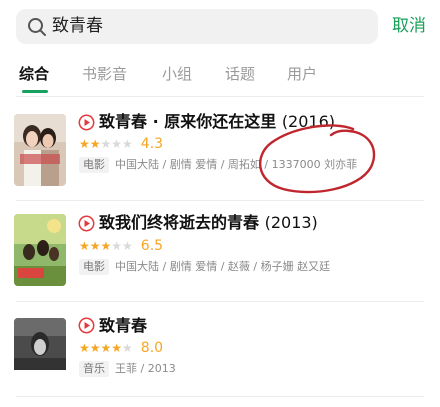 Image resolution: width=440 pixels, height=407 pixels. I want to click on result-meta: 电影 中国大陆 / 剧情 爱情 / 赵薇 / 杨子姗 赵又廷, so click(204, 267).